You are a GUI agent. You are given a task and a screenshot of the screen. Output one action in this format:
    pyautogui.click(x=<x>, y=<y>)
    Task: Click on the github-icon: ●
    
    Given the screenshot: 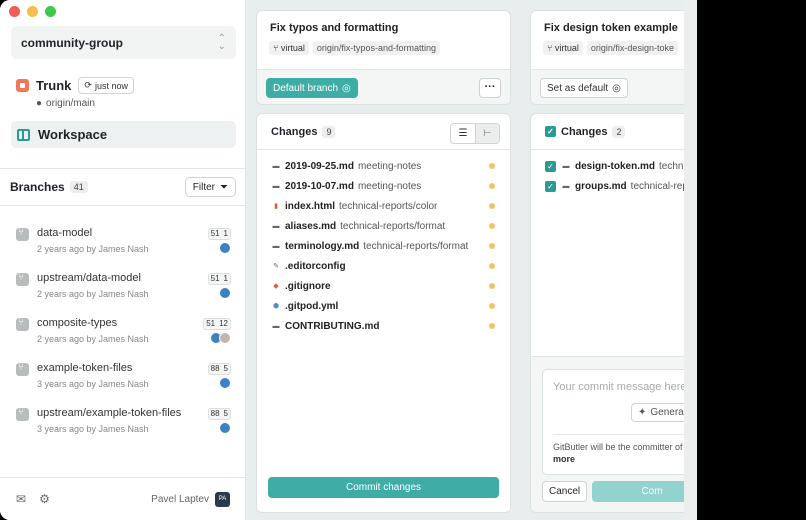 What is the action you would take?
    pyautogui.click(x=39, y=103)
    